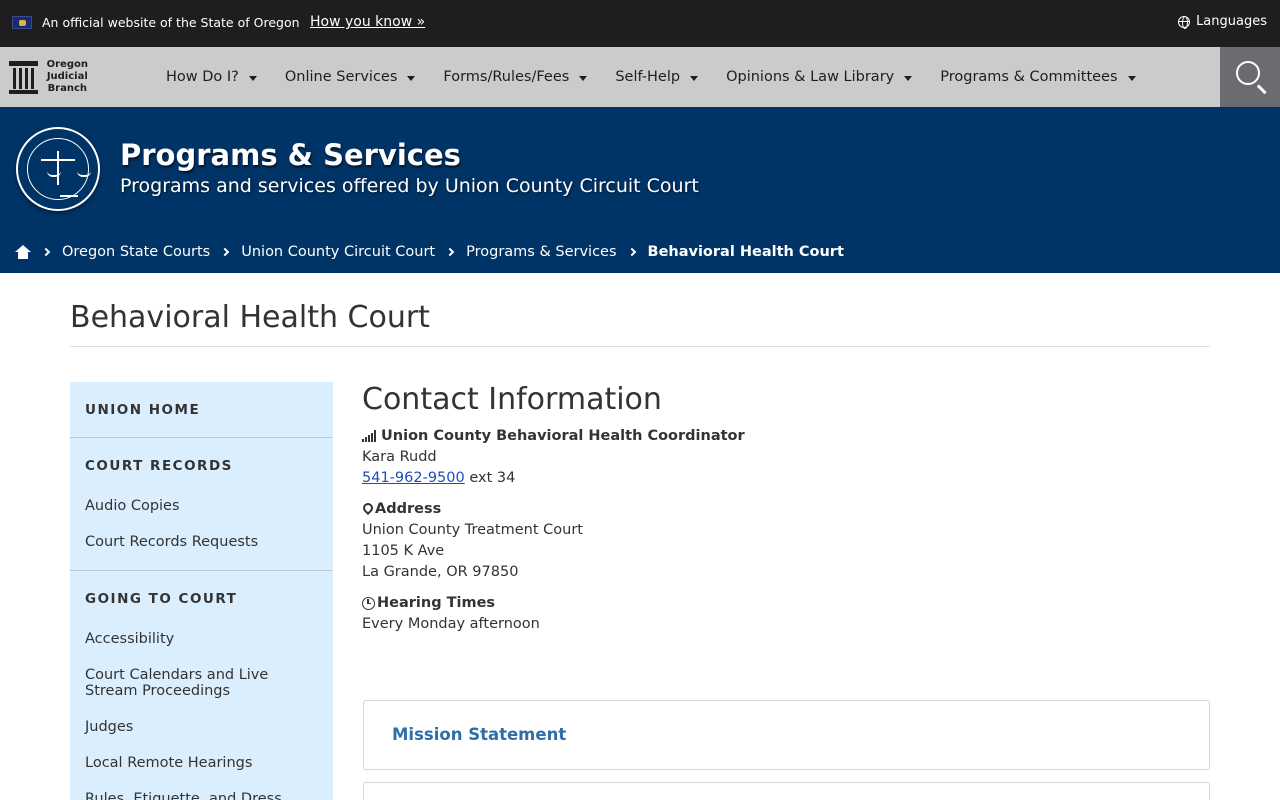 This screenshot has width=1280, height=800. What do you see at coordinates (67, 76) in the screenshot?
I see `logo-text: Oregon Judicial Branch` at bounding box center [67, 76].